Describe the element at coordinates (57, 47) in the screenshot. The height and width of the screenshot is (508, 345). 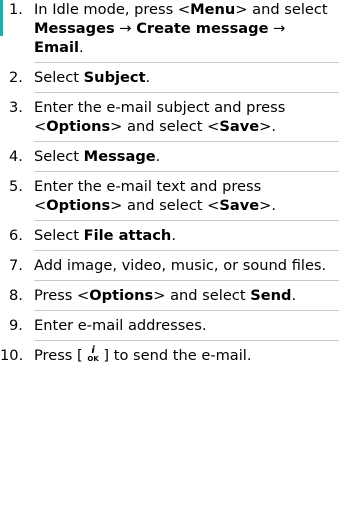
I see `step-keyword: Email` at that location.